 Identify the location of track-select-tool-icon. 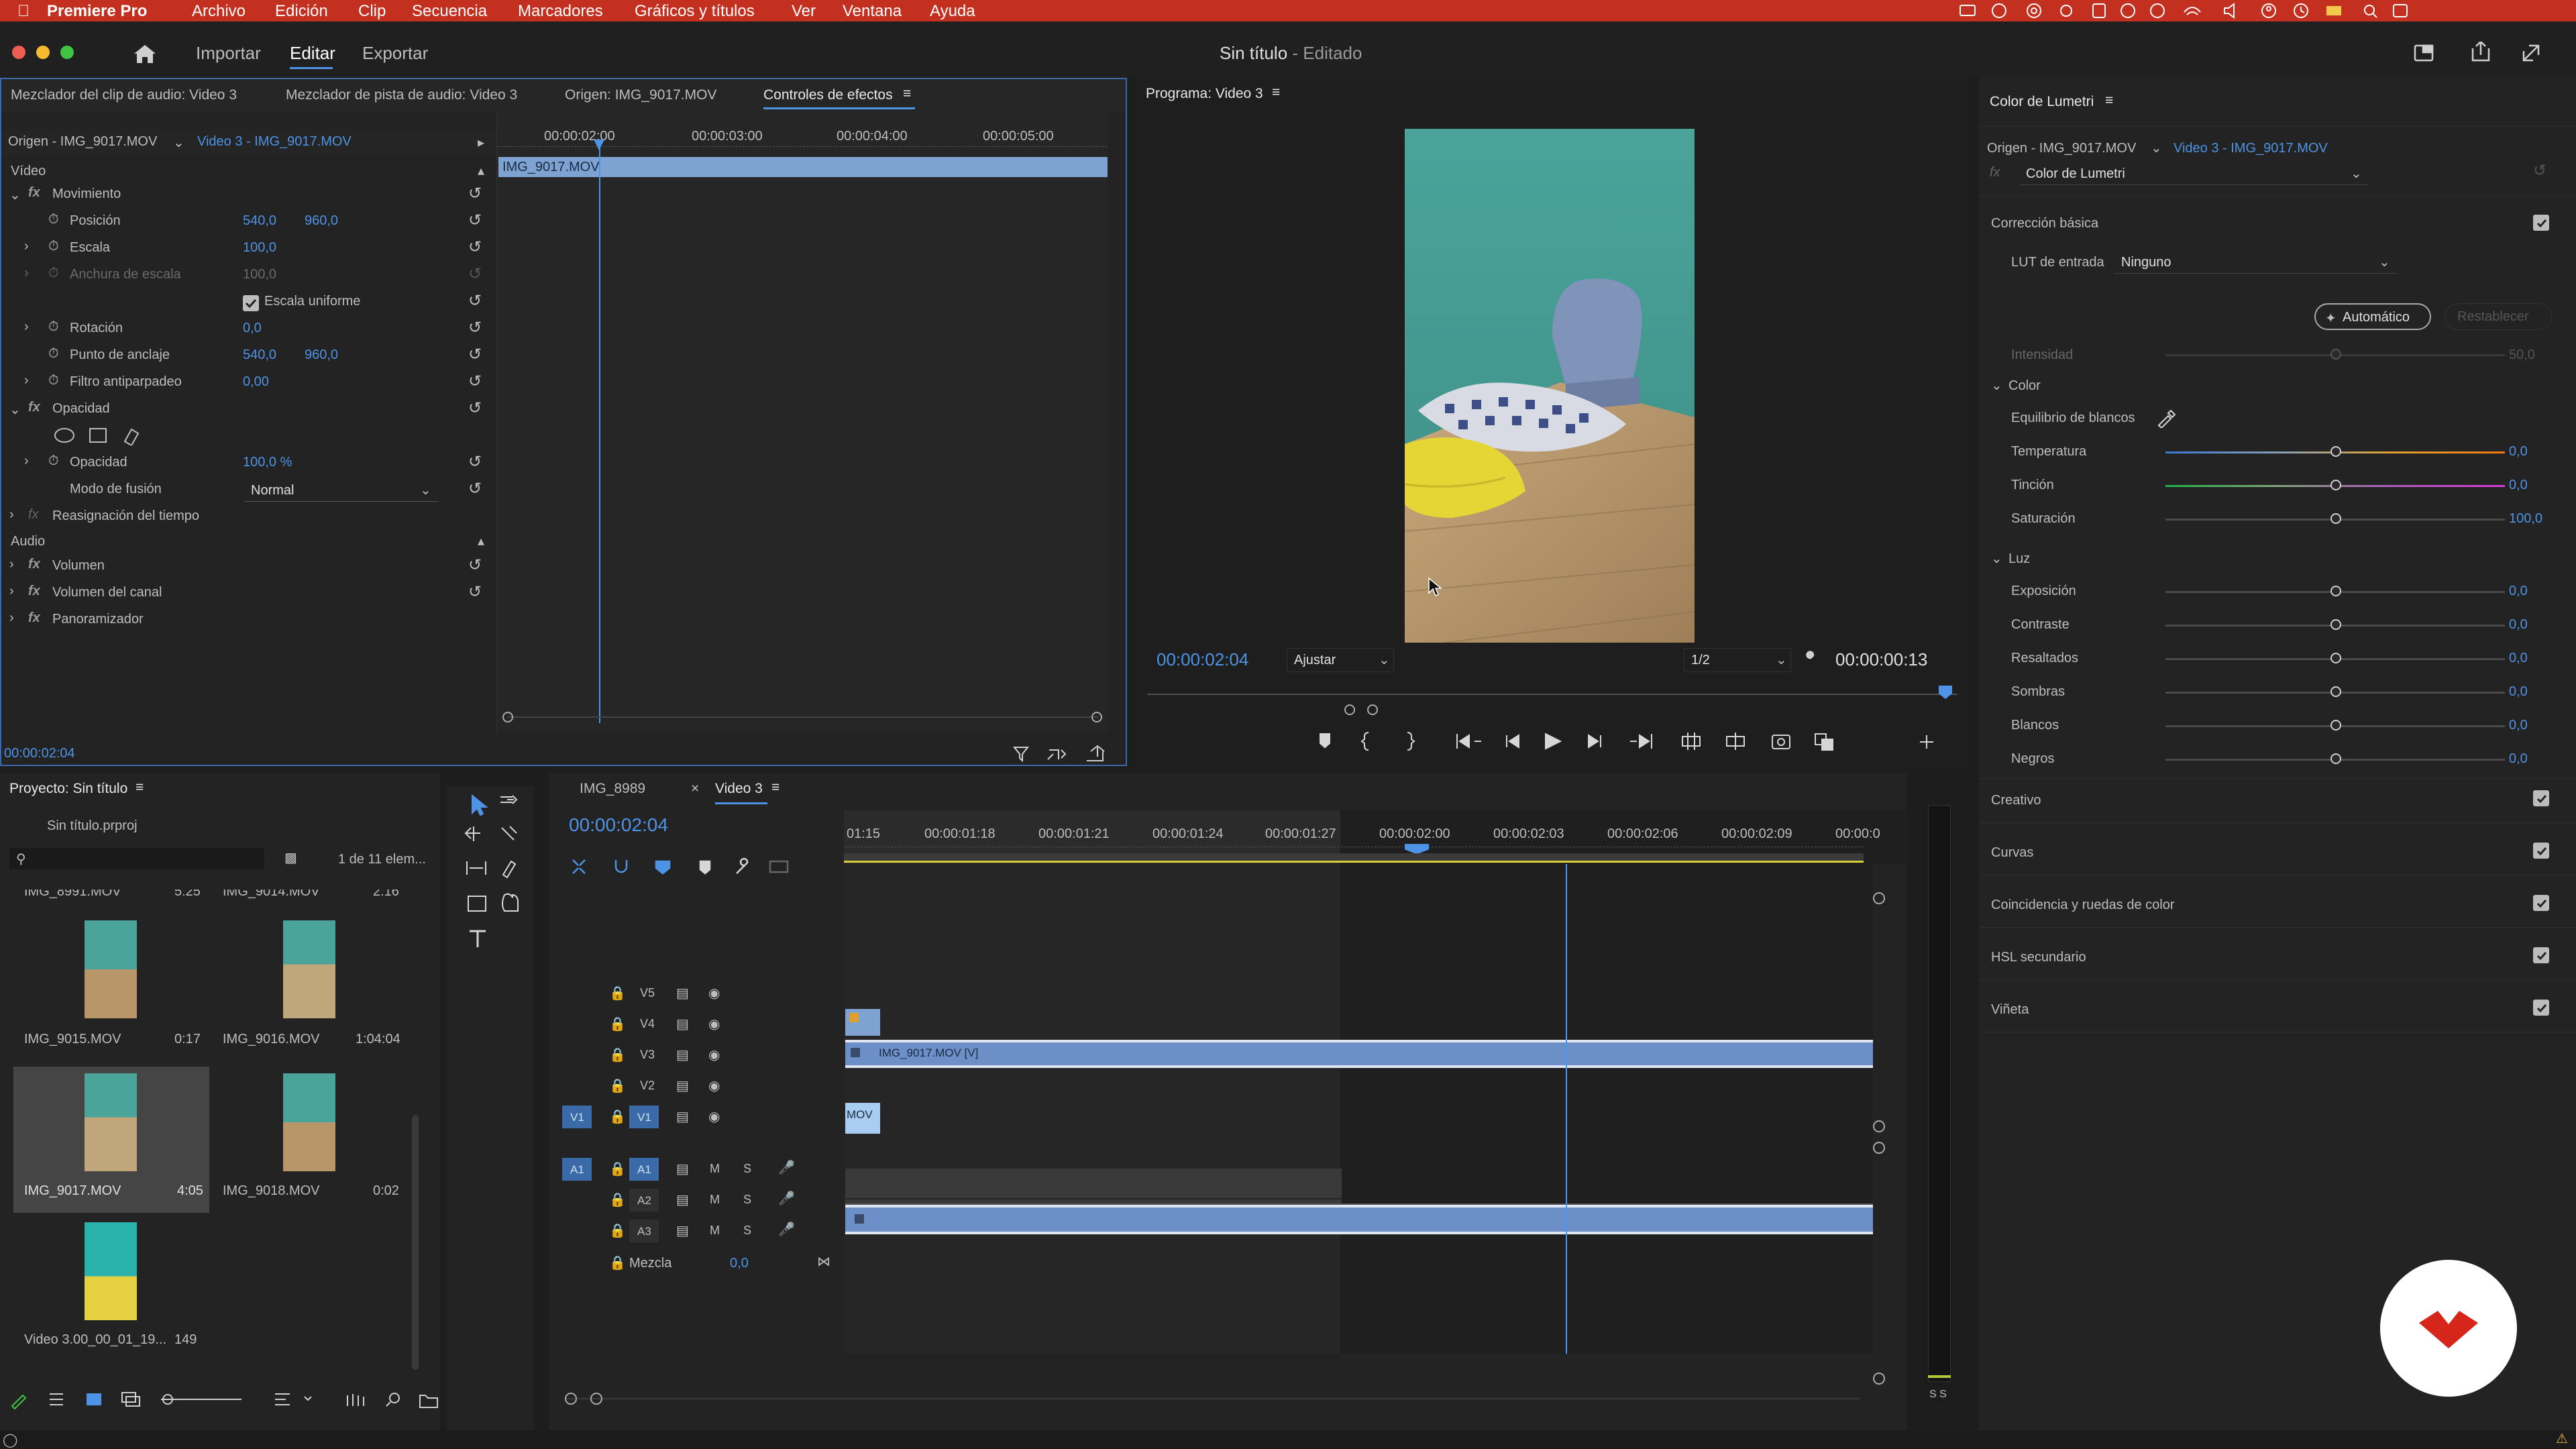
(508, 805).